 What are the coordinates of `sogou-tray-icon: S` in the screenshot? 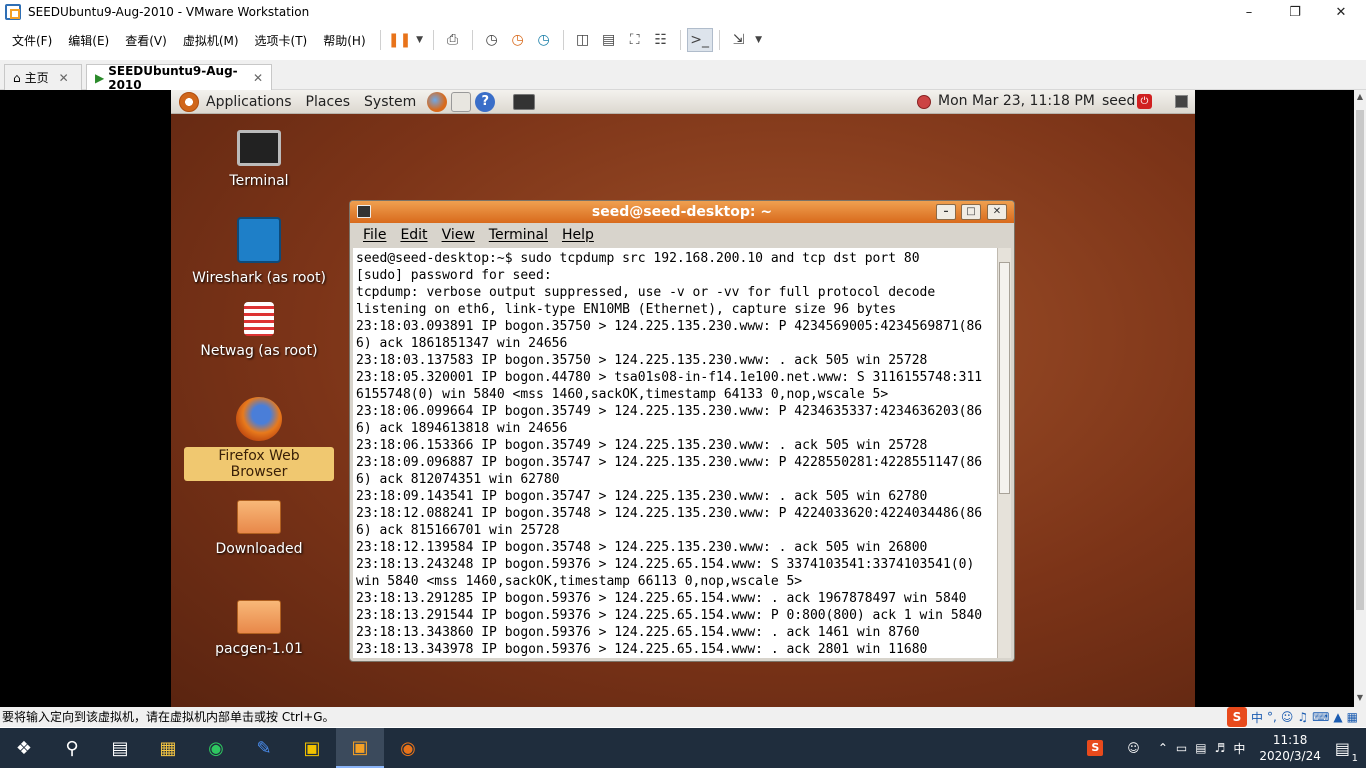 It's located at (1095, 748).